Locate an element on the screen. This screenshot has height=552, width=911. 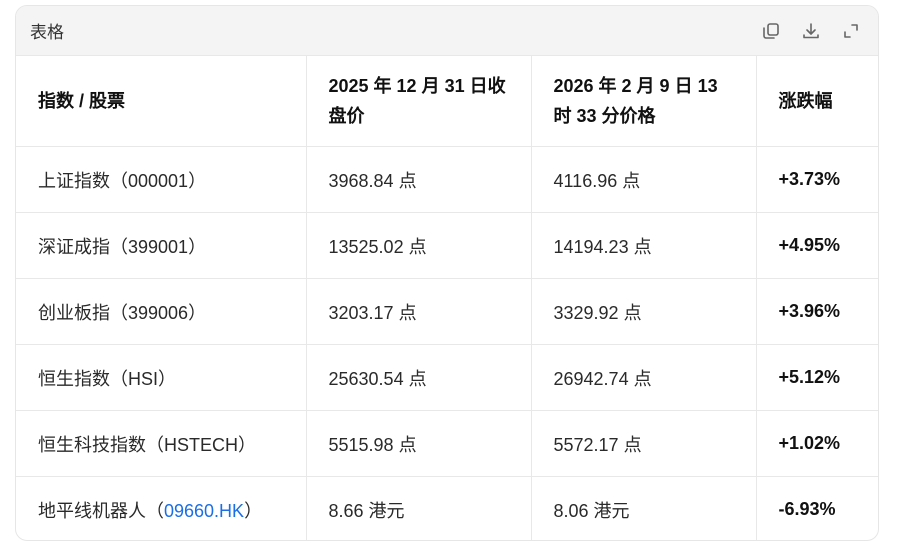
cell-price: 4116.96 点 is located at coordinates (644, 179).